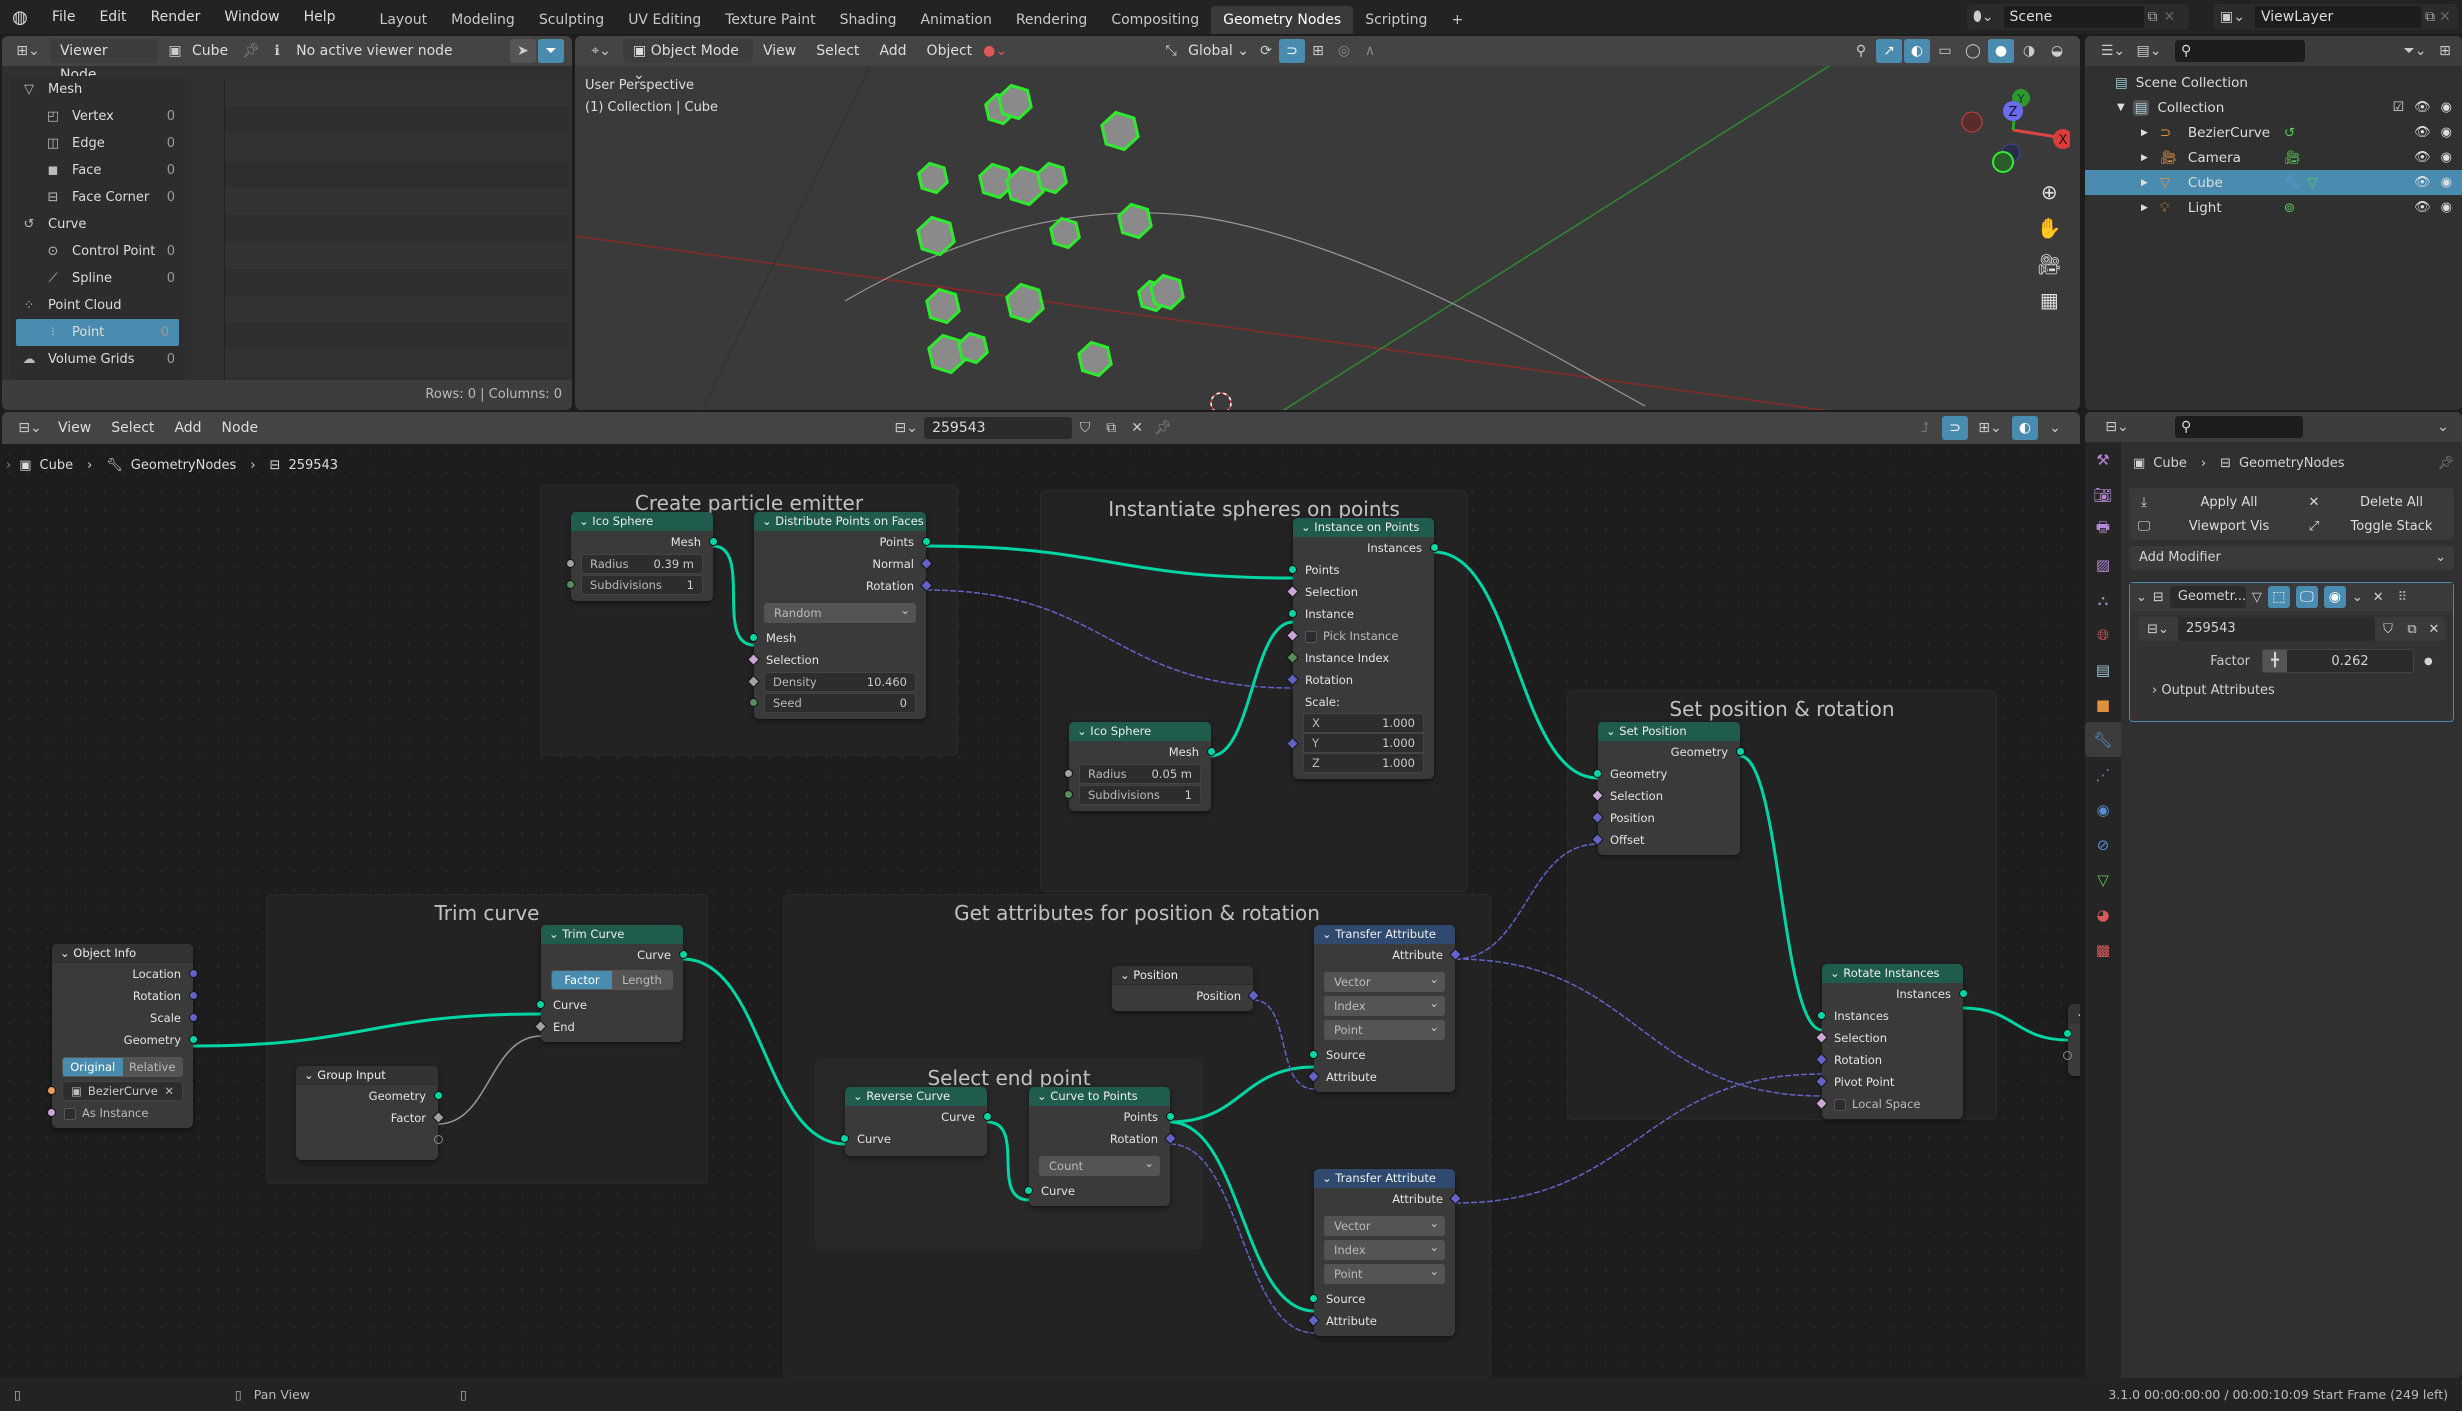  I want to click on scene-selector: ⬮⌄ Scene ⧉ ✕, so click(2078, 17).